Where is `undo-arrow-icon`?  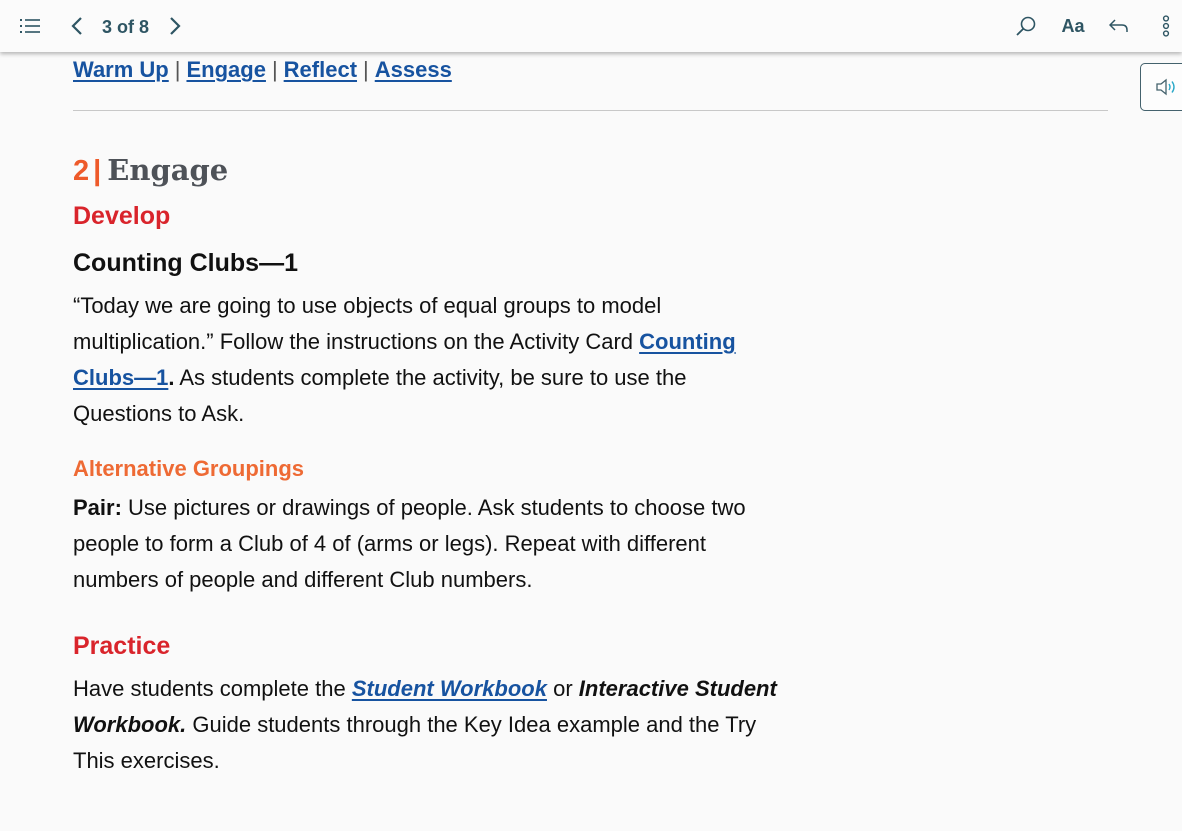
undo-arrow-icon is located at coordinates (1118, 25).